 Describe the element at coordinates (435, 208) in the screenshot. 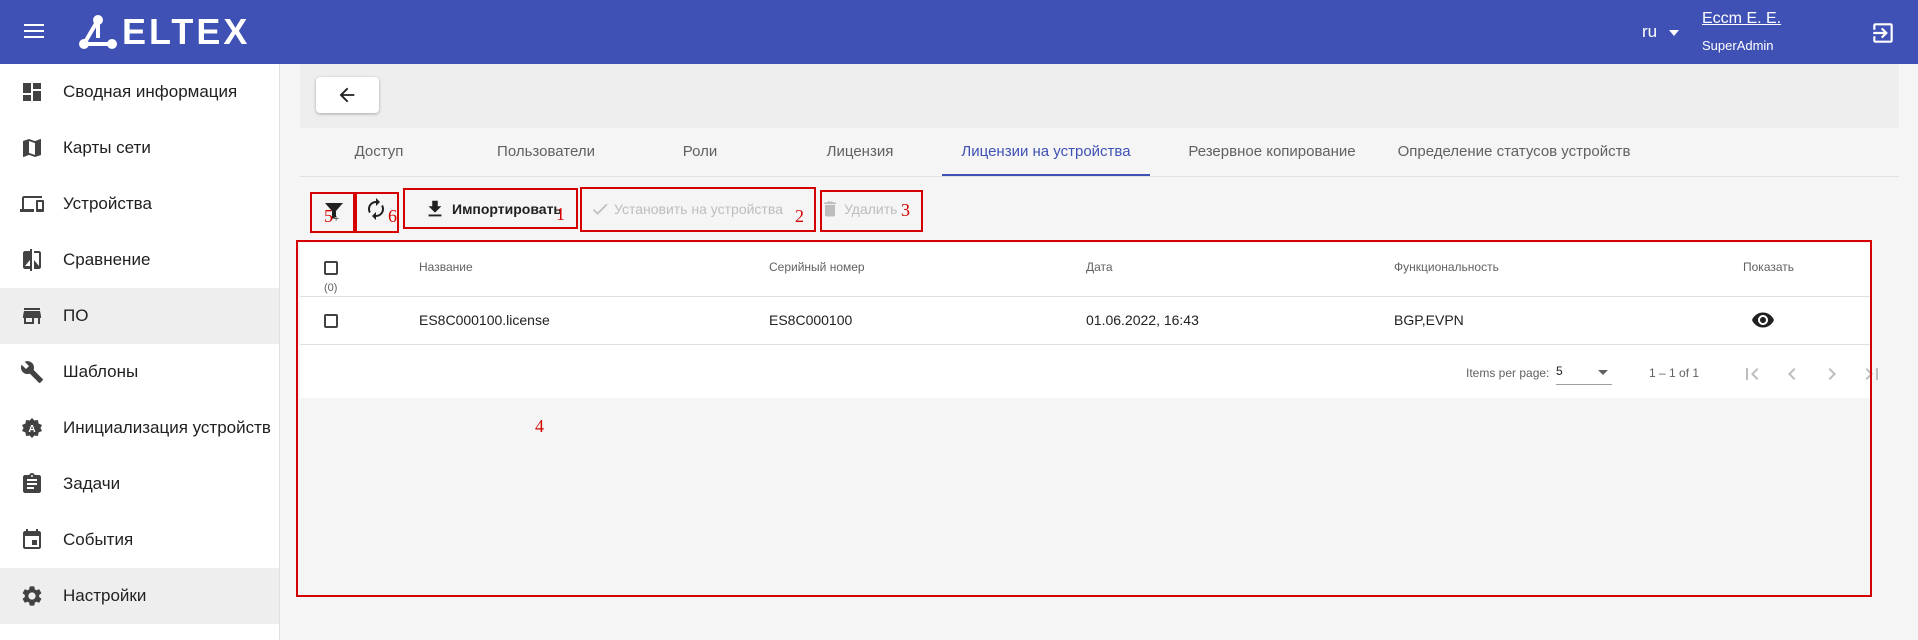

I see `download-icon` at that location.